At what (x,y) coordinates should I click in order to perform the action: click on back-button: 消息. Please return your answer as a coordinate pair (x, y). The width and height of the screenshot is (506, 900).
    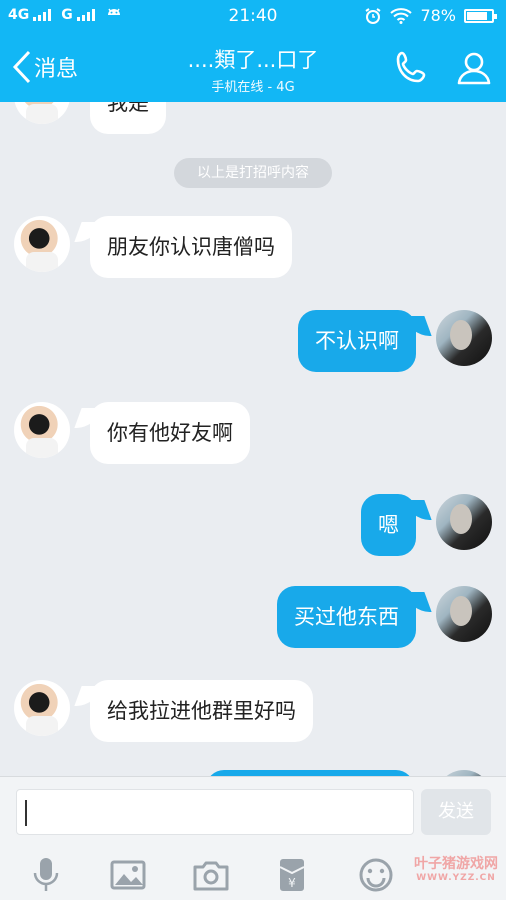
    Looking at the image, I should click on (45, 67).